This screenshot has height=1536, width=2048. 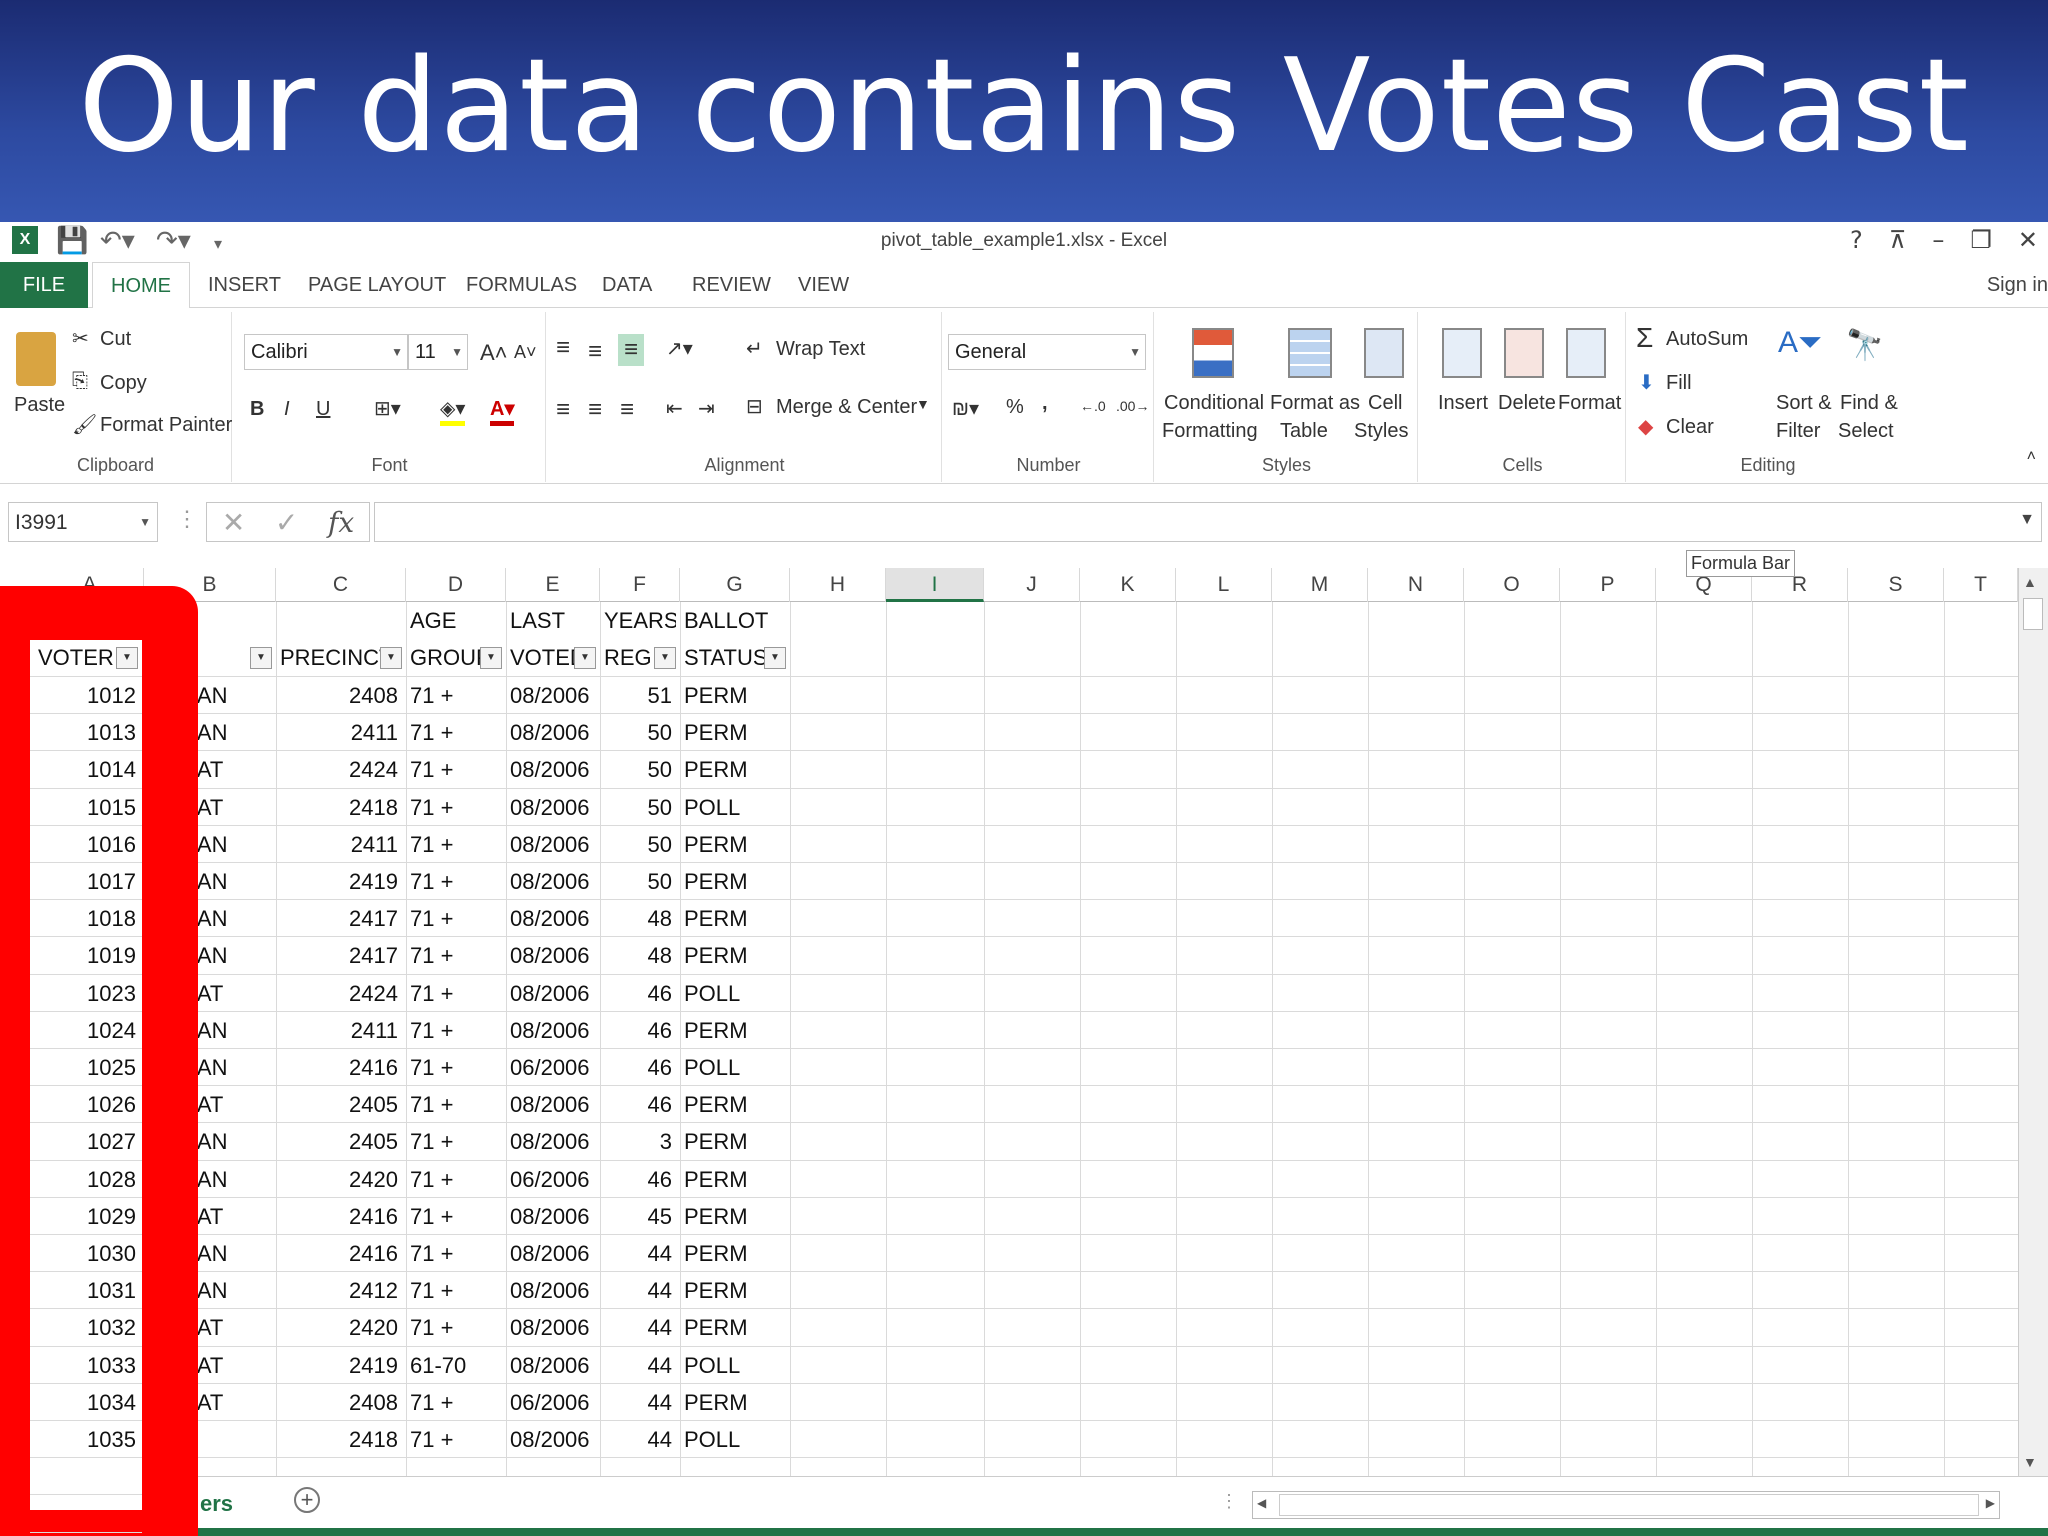 What do you see at coordinates (820, 349) in the screenshot?
I see `wrap-text-button: Wrap Text` at bounding box center [820, 349].